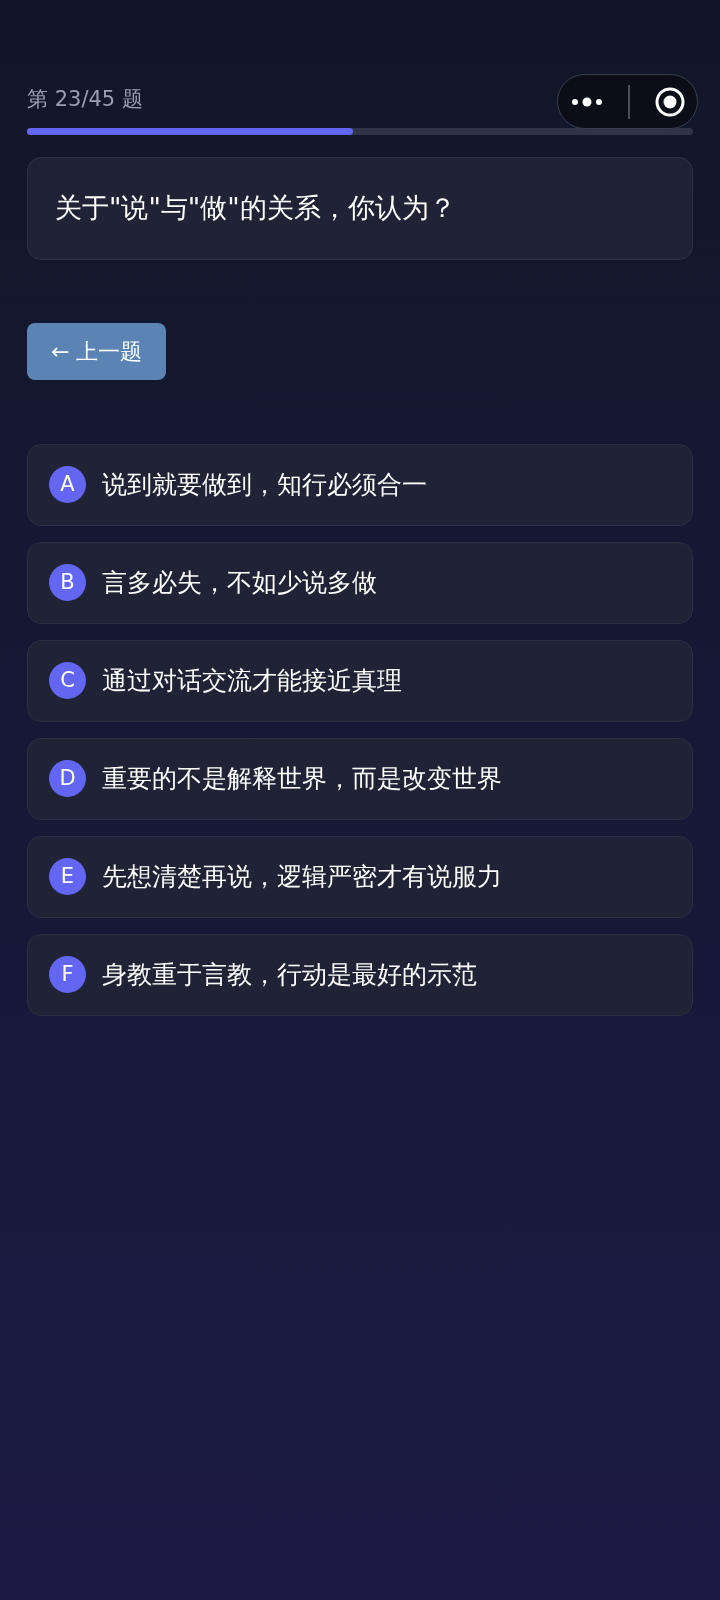  Describe the element at coordinates (67, 680) in the screenshot. I see `option-letter: C` at that location.